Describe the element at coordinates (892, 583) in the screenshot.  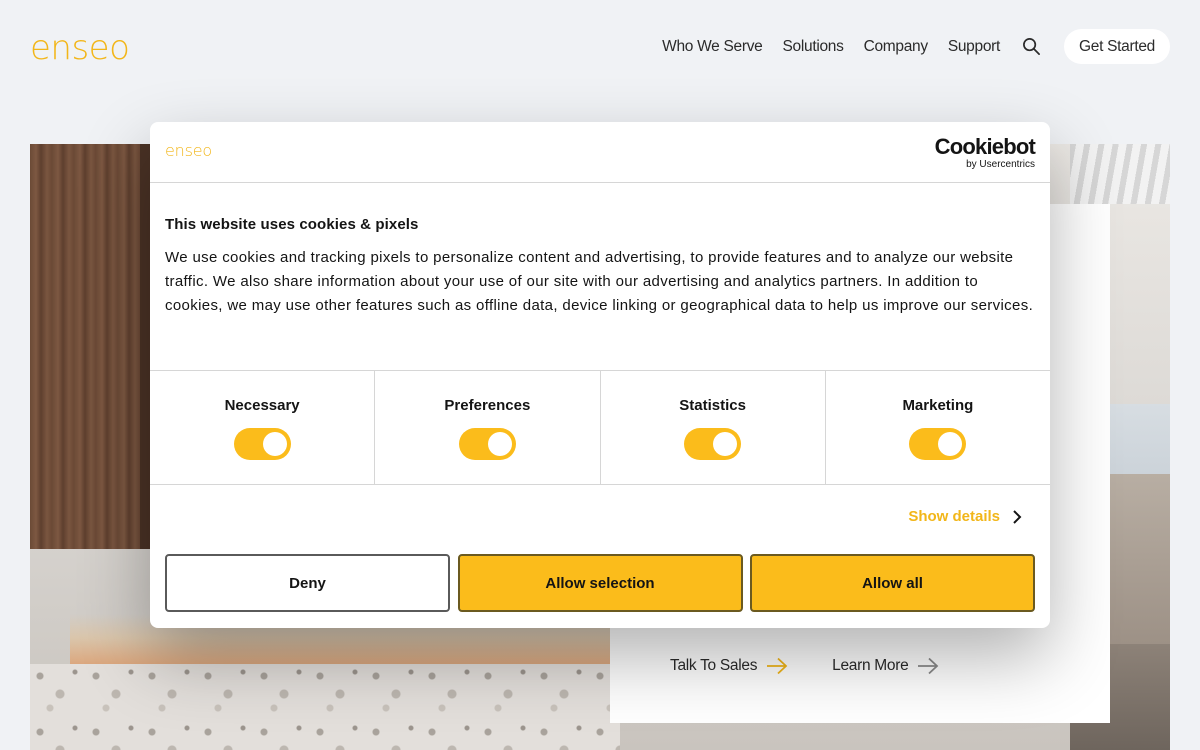
I see `allow-all-button: Allow all` at that location.